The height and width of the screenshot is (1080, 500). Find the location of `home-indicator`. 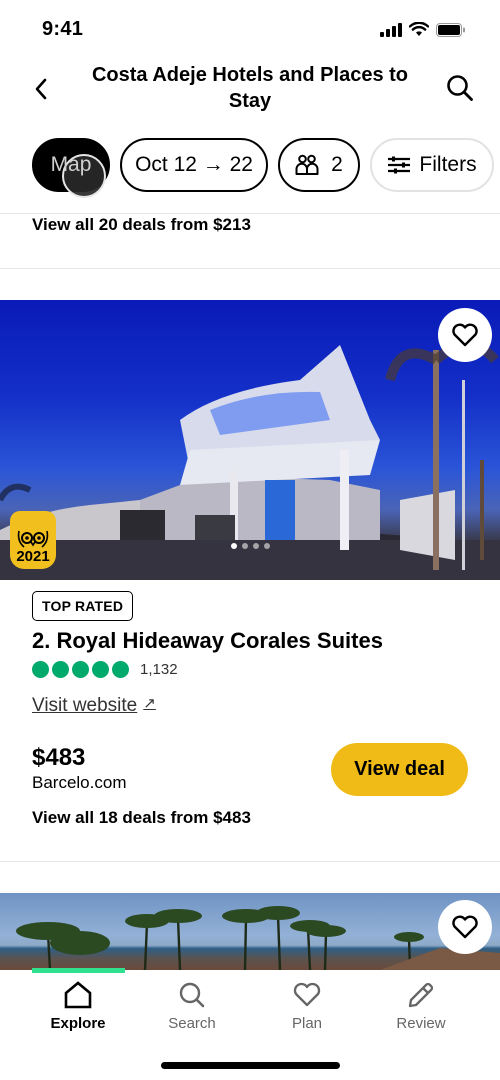

home-indicator is located at coordinates (250, 1065).